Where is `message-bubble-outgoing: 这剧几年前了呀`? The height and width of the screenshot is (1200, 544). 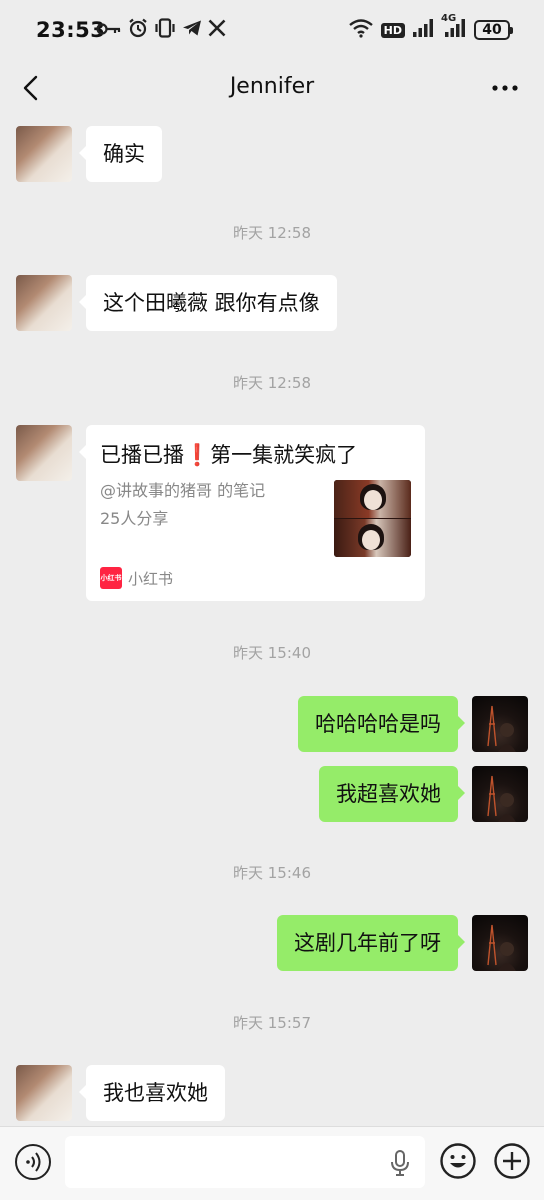 message-bubble-outgoing: 这剧几年前了呀 is located at coordinates (371, 943).